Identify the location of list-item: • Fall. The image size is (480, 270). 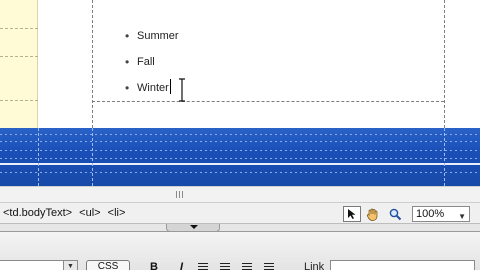
(152, 66).